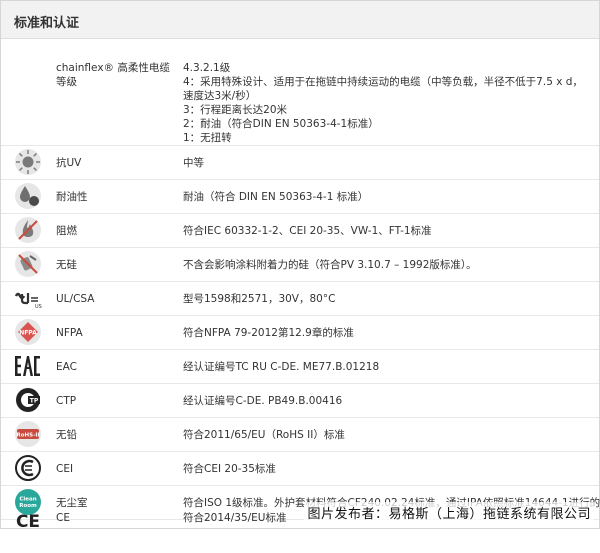  I want to click on row-label: 抗UV, so click(69, 163).